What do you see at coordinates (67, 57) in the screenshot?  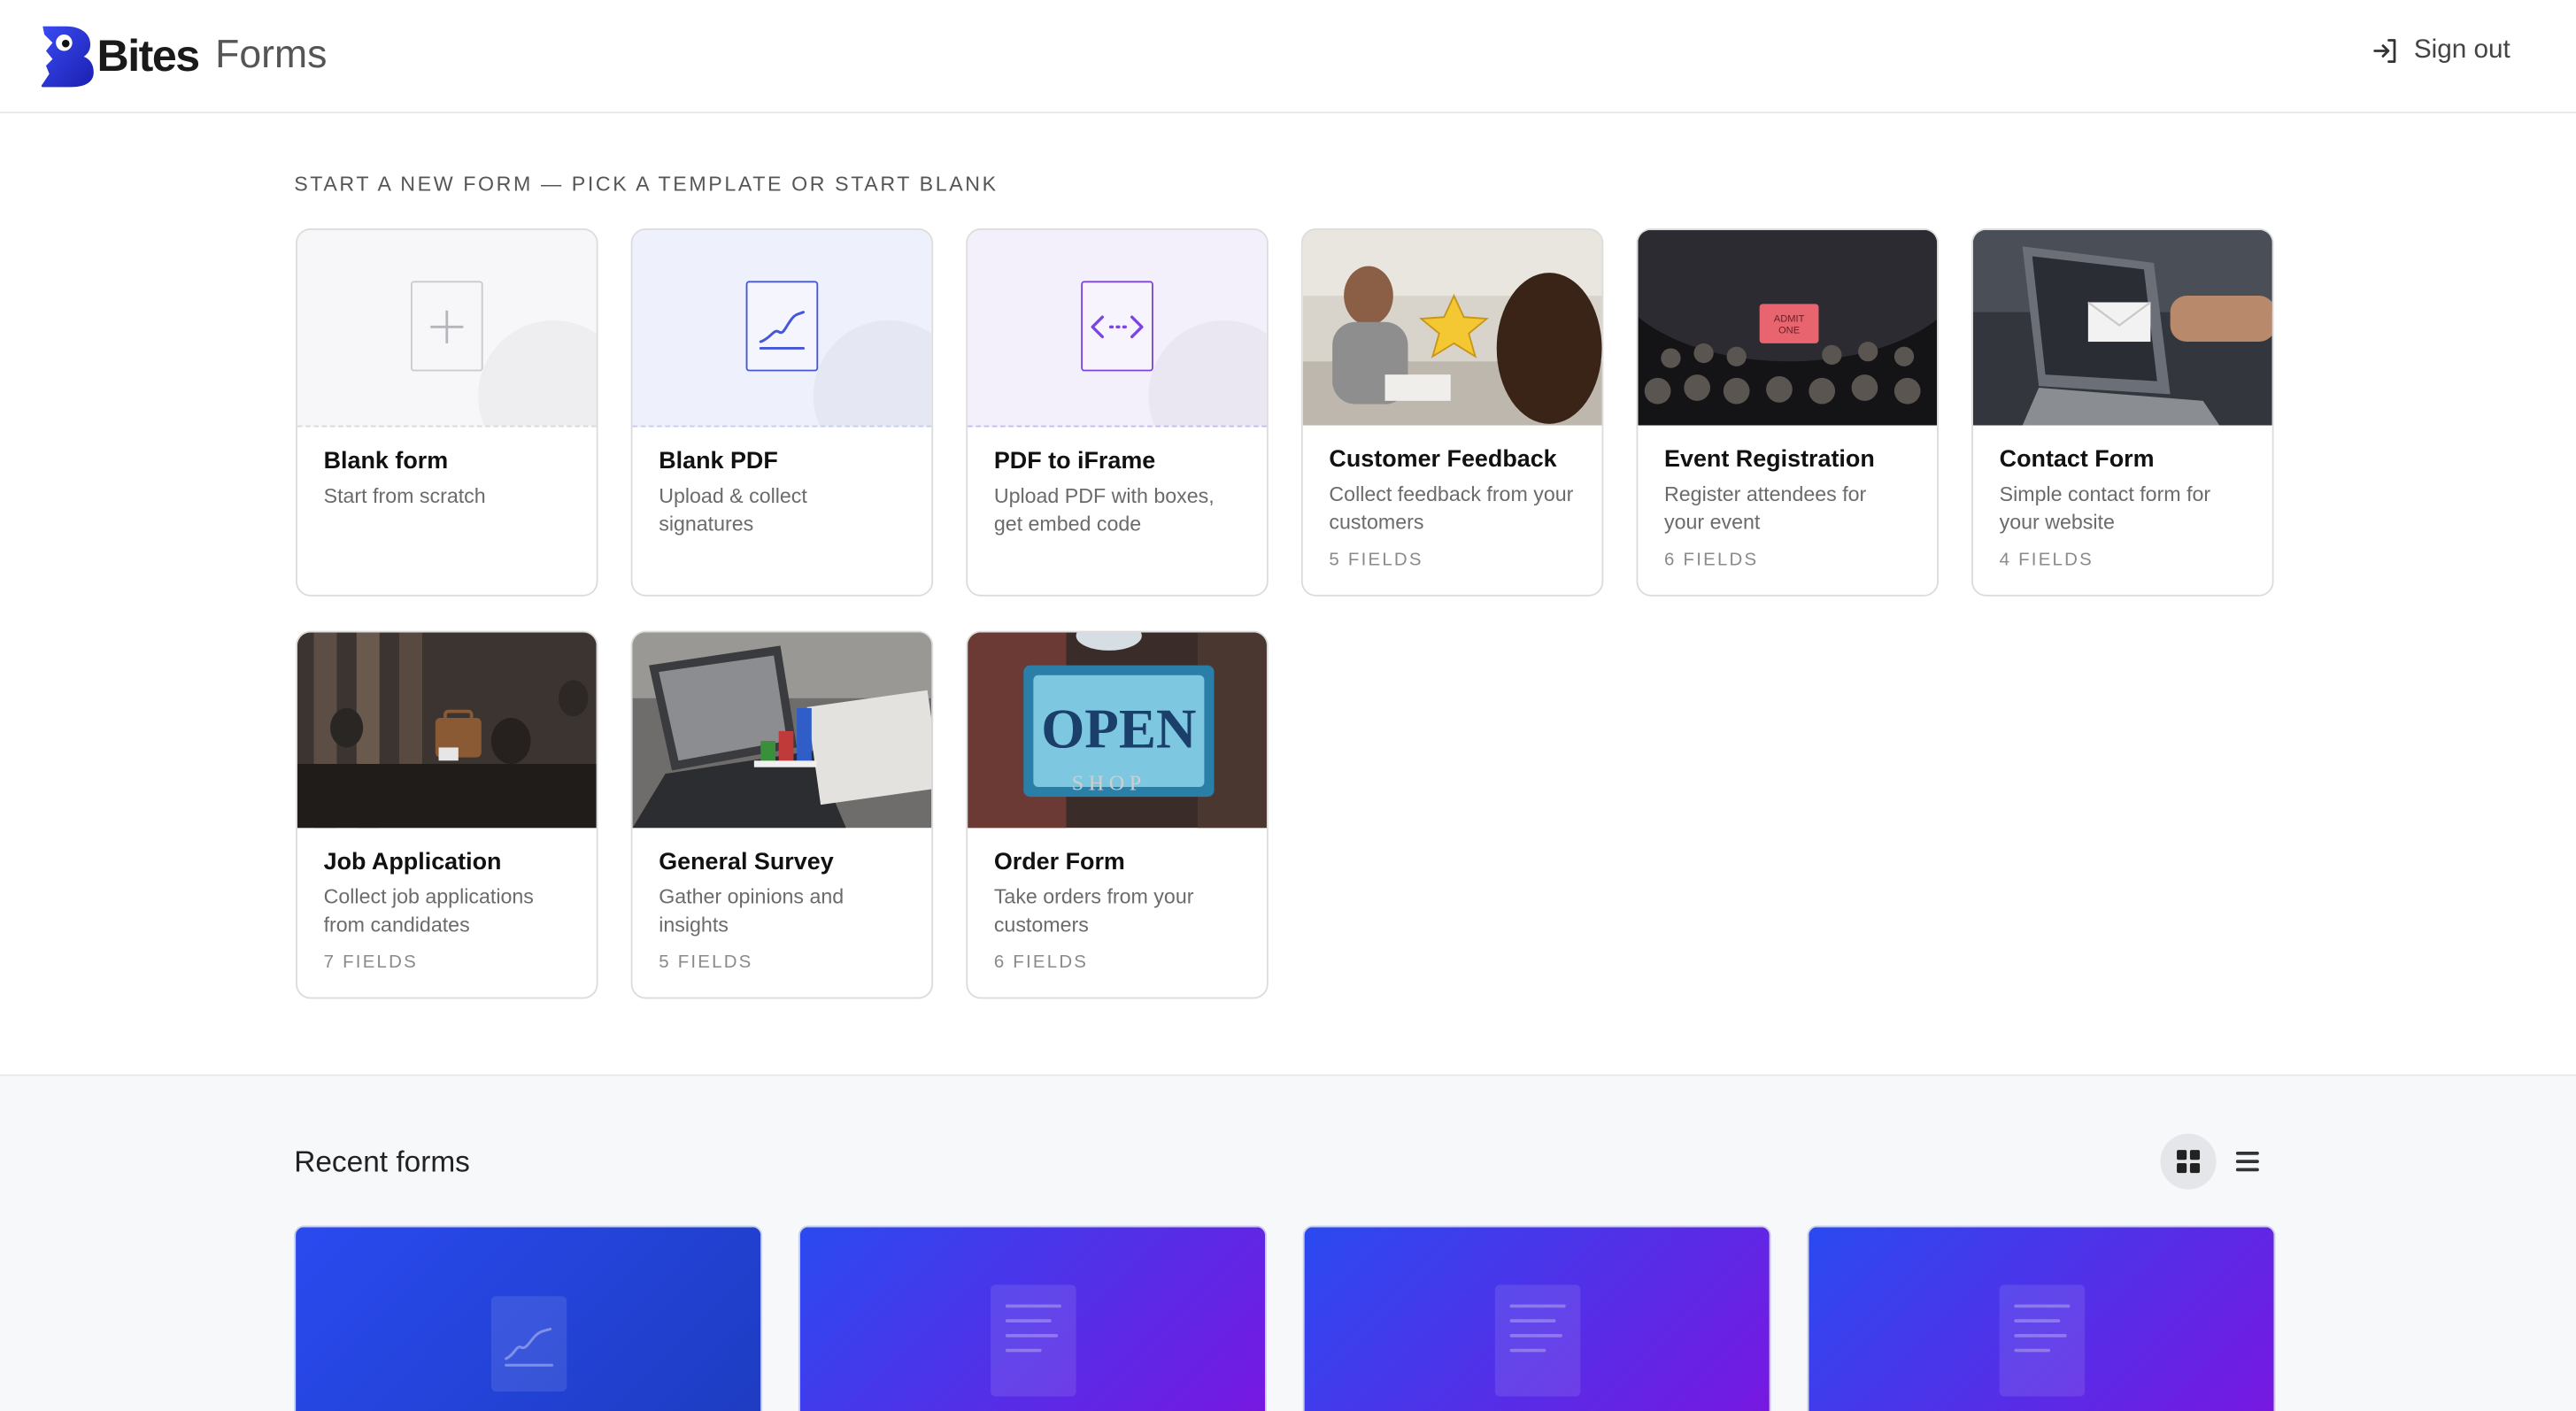 I see `bites-logo-icon` at bounding box center [67, 57].